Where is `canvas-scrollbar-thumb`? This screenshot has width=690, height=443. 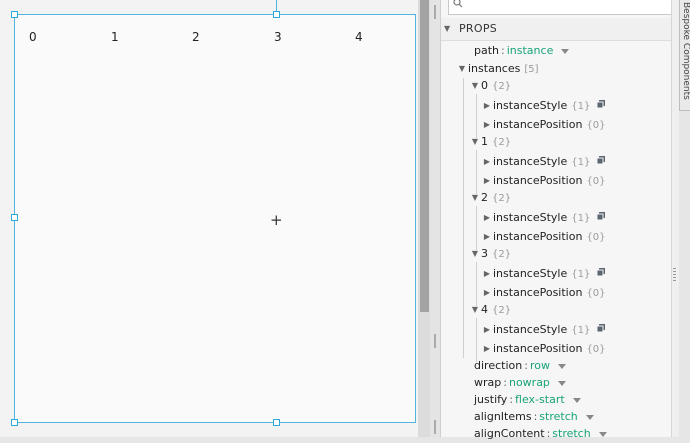
canvas-scrollbar-thumb is located at coordinates (424, 156).